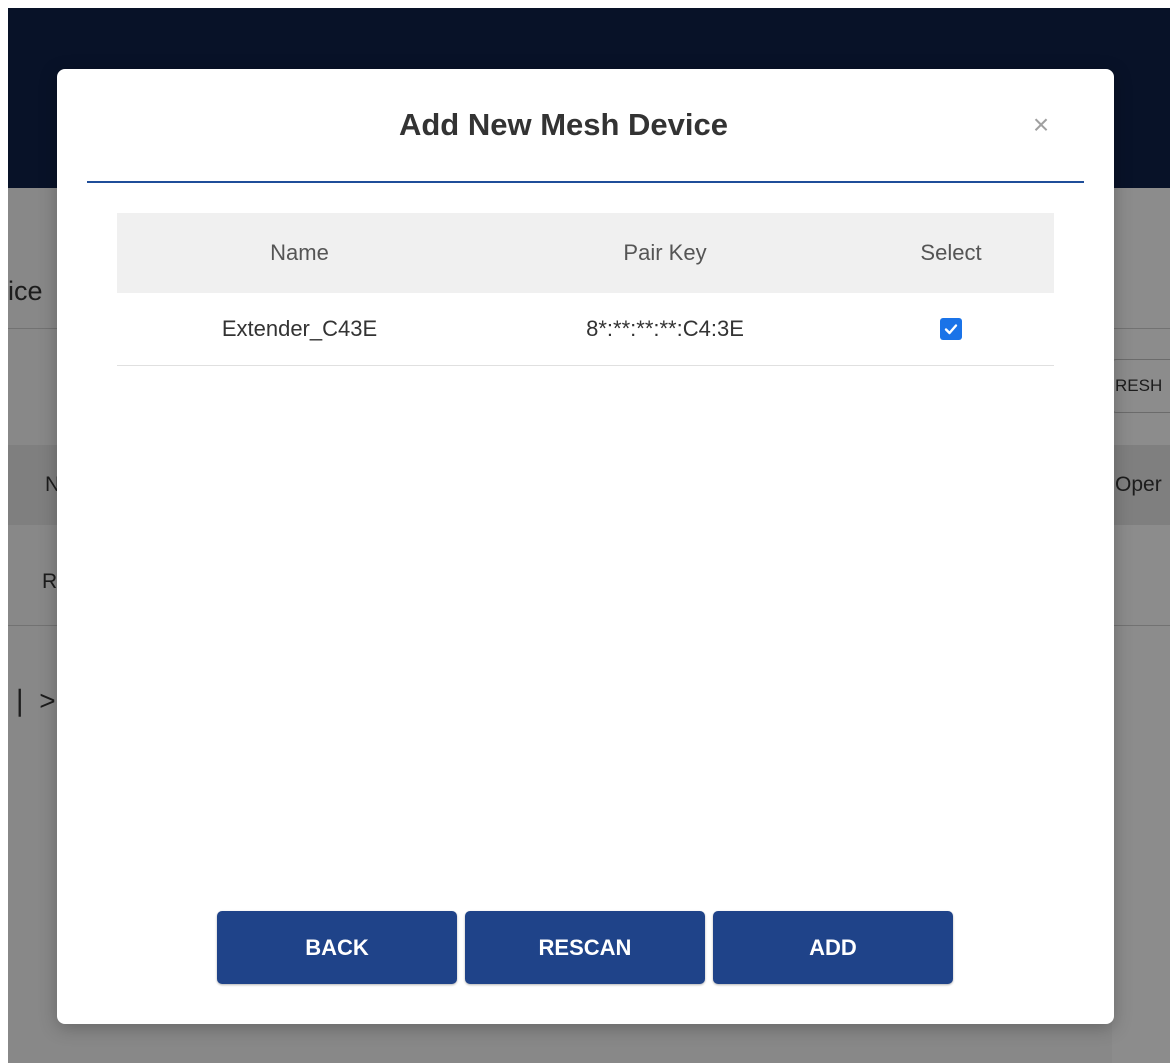  I want to click on device-select-checkbox, so click(951, 329).